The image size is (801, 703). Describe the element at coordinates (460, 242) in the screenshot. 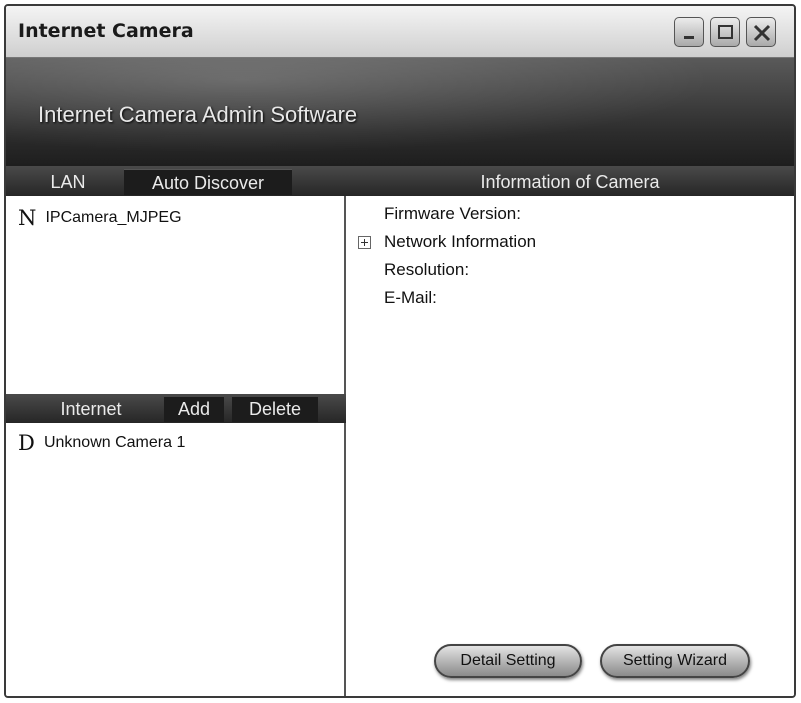

I see `network-information-node: Network Information` at that location.